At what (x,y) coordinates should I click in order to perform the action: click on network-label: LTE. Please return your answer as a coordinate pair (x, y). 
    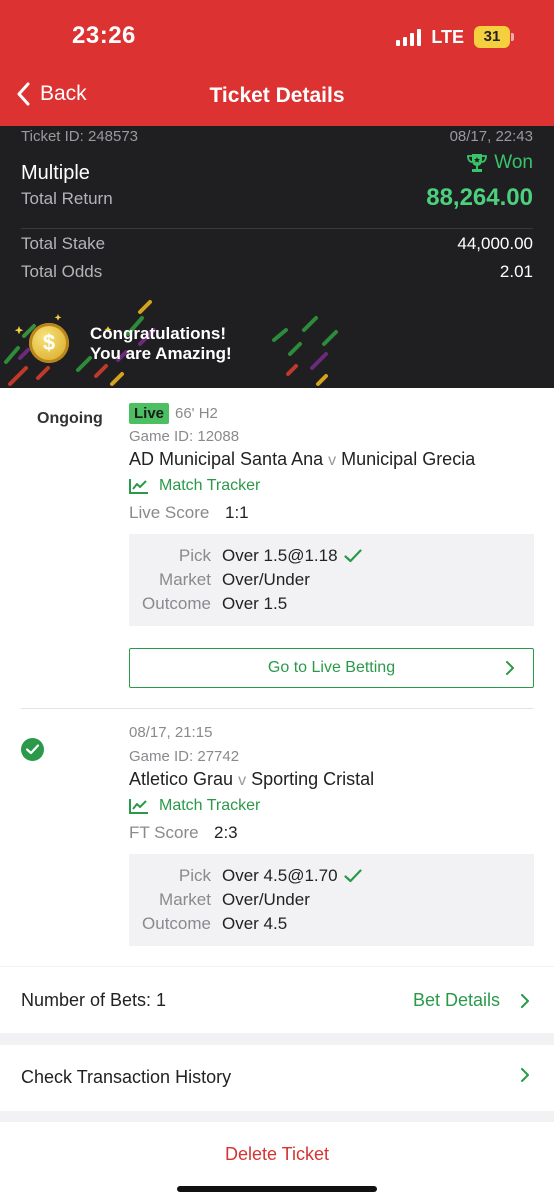
    Looking at the image, I should click on (447, 36).